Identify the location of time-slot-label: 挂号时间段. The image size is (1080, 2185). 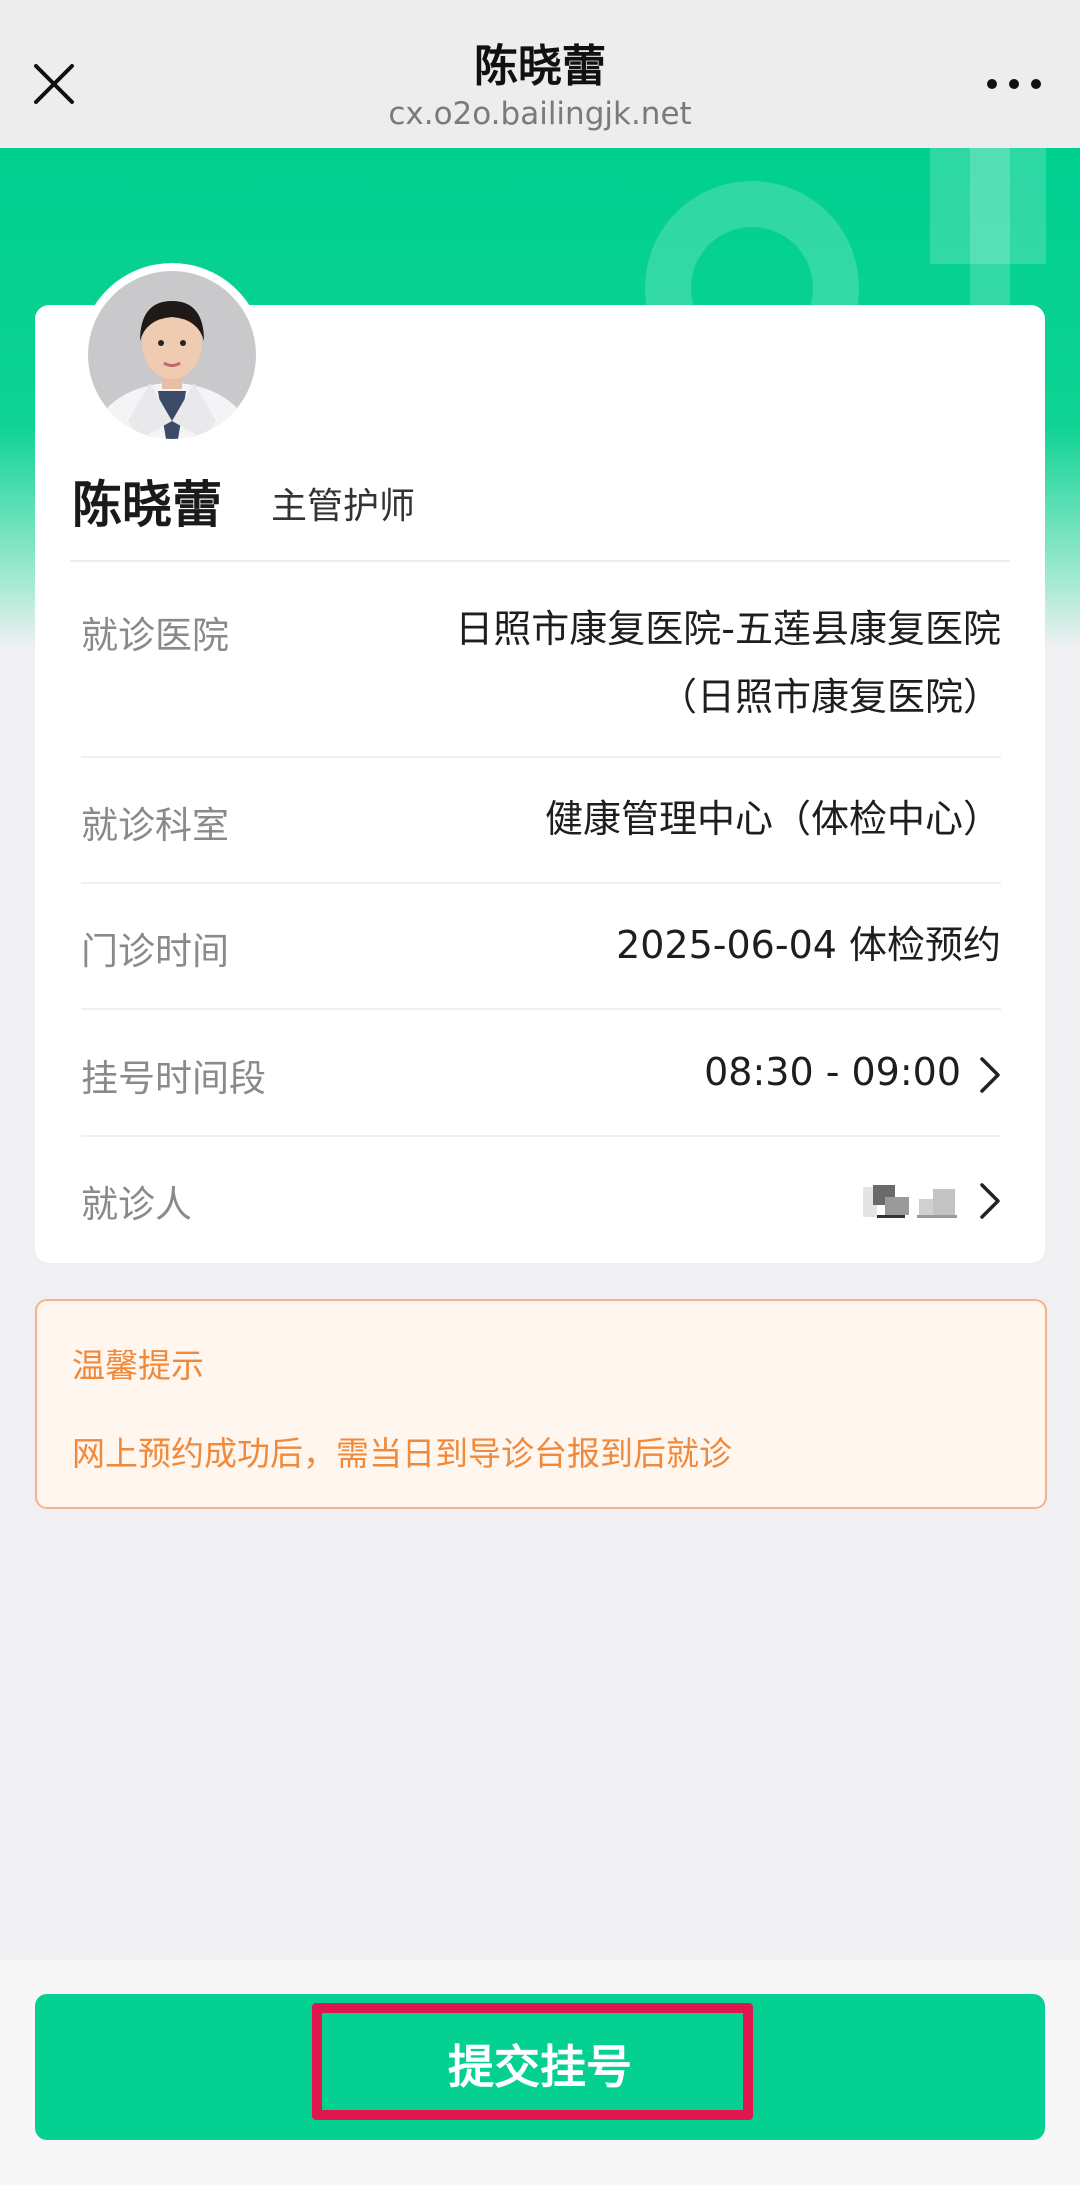
(173, 1078).